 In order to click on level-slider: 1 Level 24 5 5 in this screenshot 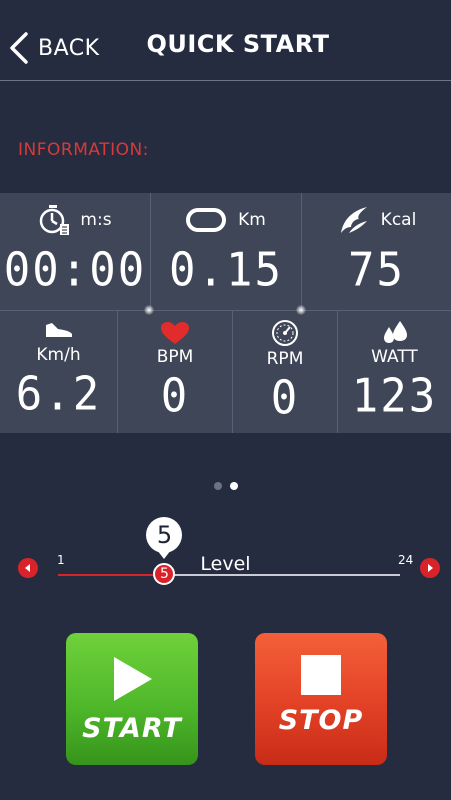, I will do `click(225, 555)`.